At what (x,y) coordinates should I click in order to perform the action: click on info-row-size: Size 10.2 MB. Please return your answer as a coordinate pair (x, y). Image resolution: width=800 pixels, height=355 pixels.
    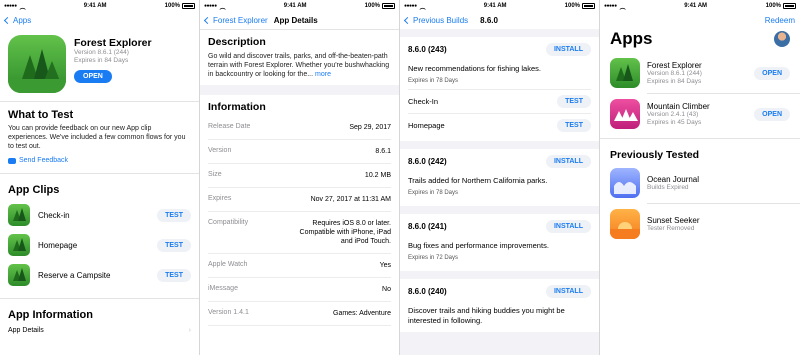
    Looking at the image, I should click on (299, 176).